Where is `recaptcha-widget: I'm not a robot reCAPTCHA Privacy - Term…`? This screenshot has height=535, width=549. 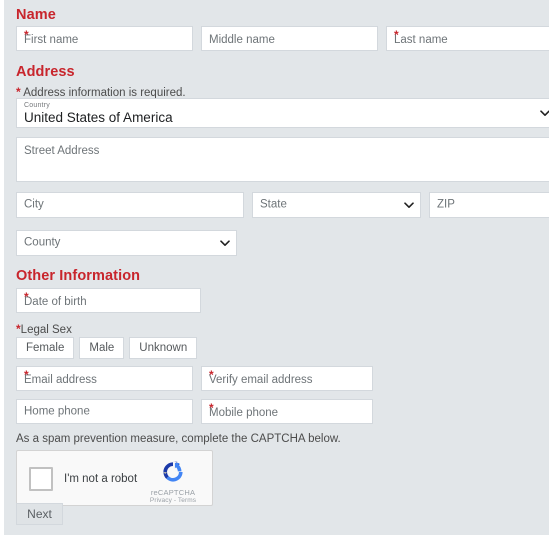 recaptcha-widget: I'm not a robot reCAPTCHA Privacy - Term… is located at coordinates (114, 478).